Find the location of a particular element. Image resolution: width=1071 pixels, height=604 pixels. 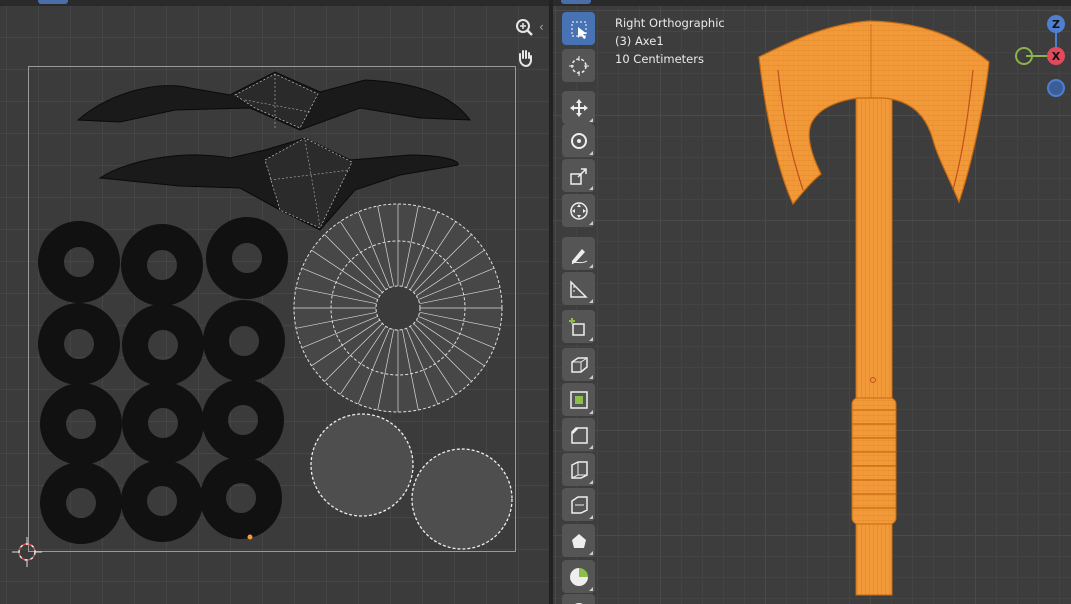

extrude-icon is located at coordinates (579, 364).